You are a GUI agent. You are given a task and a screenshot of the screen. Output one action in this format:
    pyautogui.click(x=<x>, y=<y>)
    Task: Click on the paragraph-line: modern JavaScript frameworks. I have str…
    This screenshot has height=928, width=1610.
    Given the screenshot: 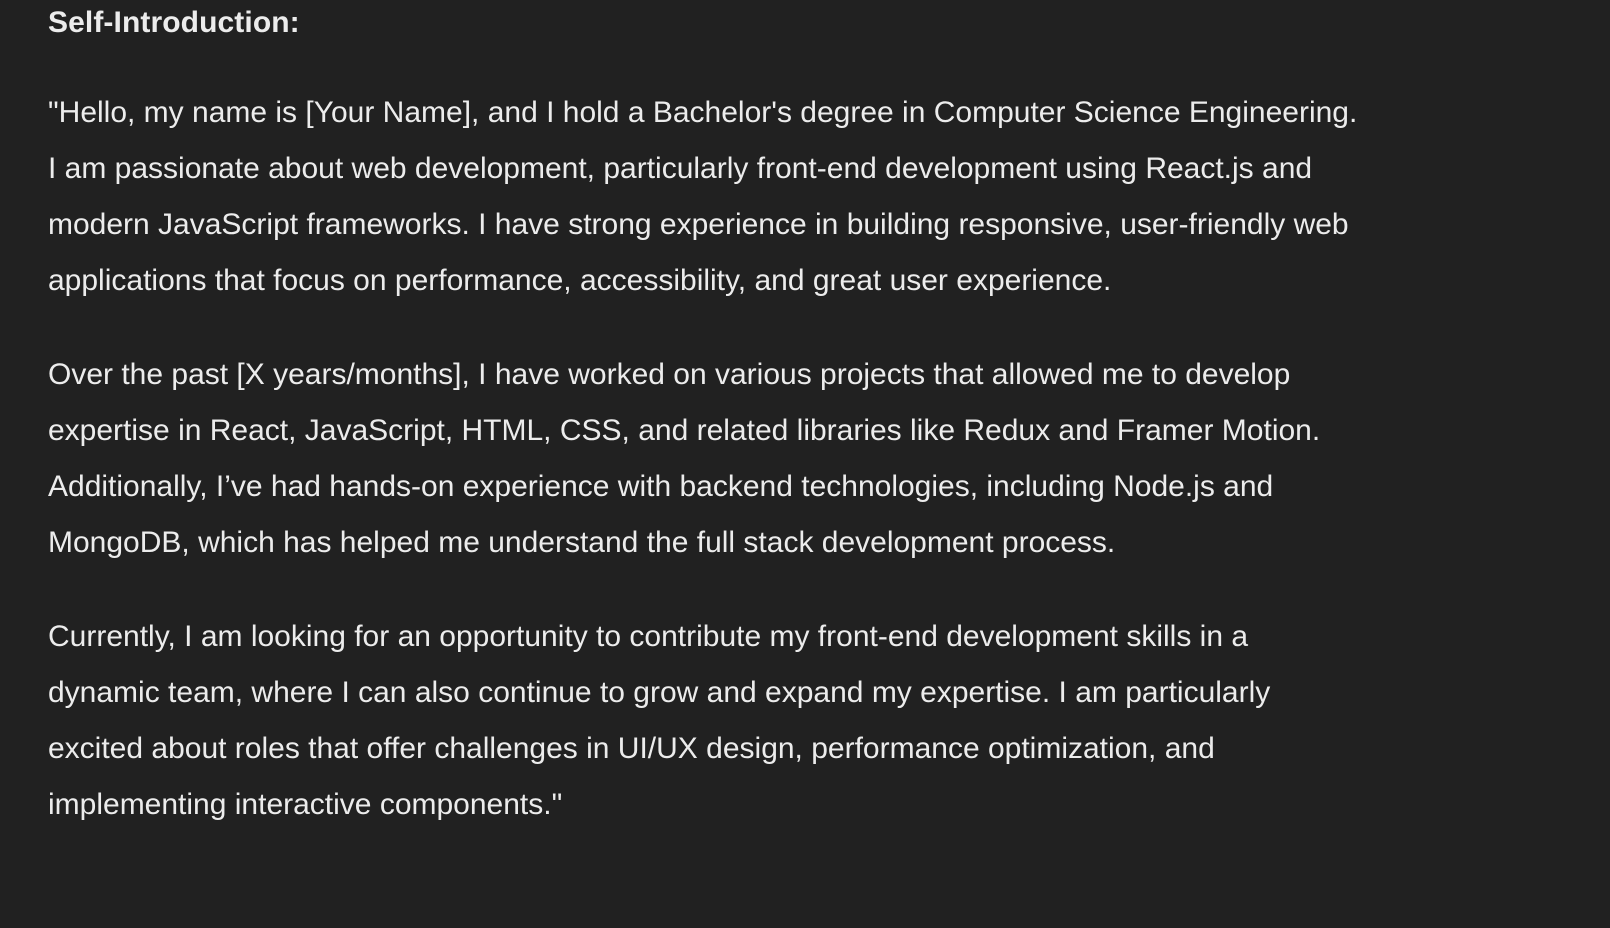 What is the action you would take?
    pyautogui.click(x=698, y=224)
    